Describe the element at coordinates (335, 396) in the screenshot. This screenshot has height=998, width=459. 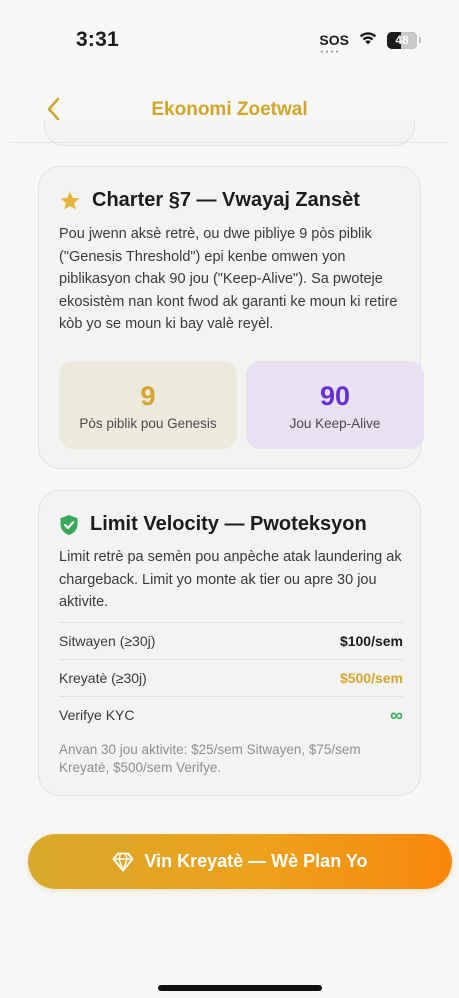
I see `keep-alive-stat-value: 90` at that location.